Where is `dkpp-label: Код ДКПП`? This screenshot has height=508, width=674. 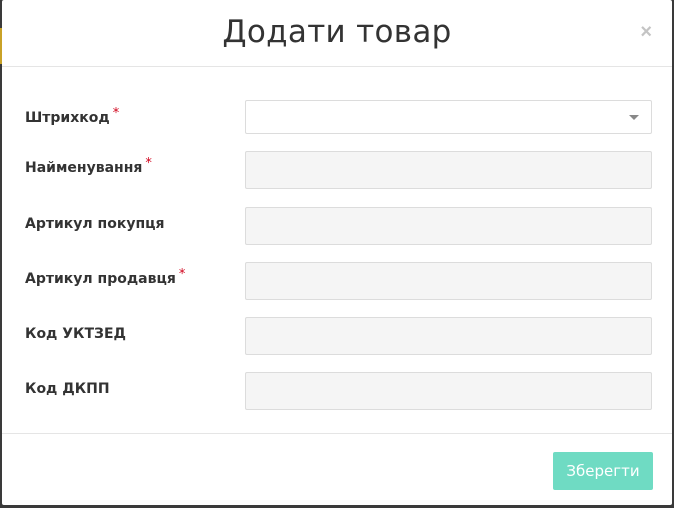 dkpp-label: Код ДКПП is located at coordinates (67, 389).